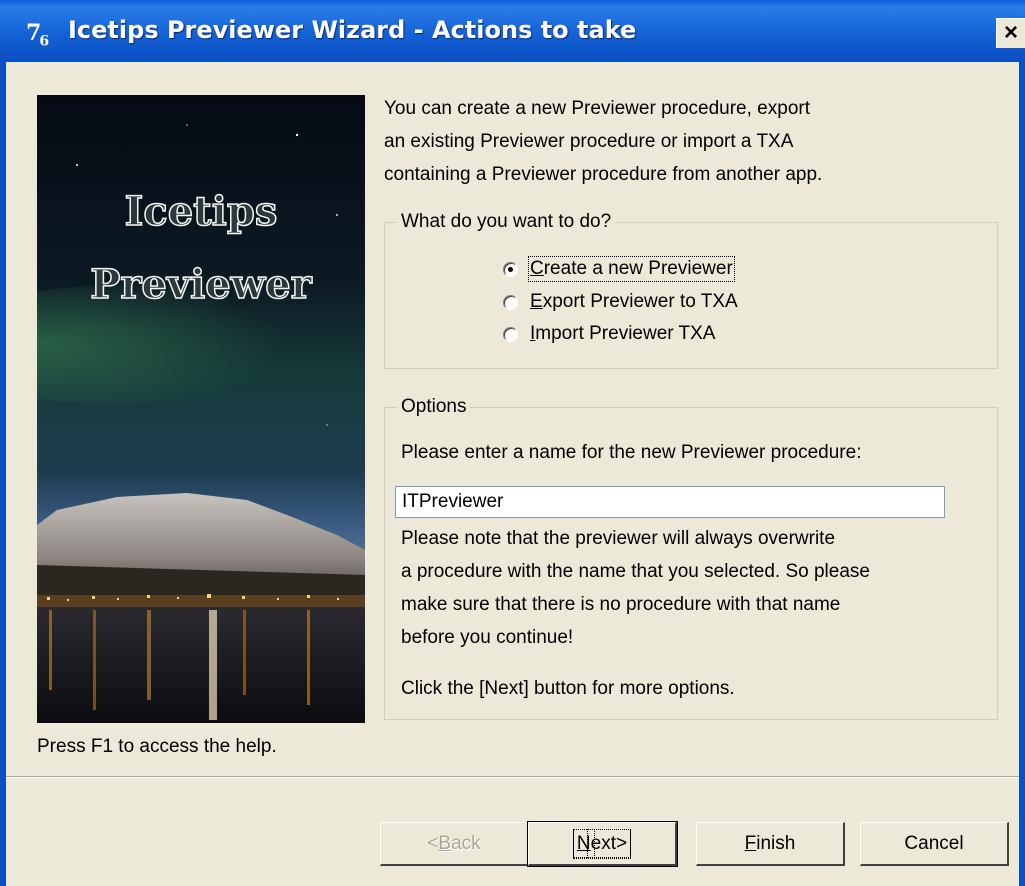 The image size is (1025, 886). Describe the element at coordinates (602, 844) in the screenshot. I see `next-button: Next>` at that location.